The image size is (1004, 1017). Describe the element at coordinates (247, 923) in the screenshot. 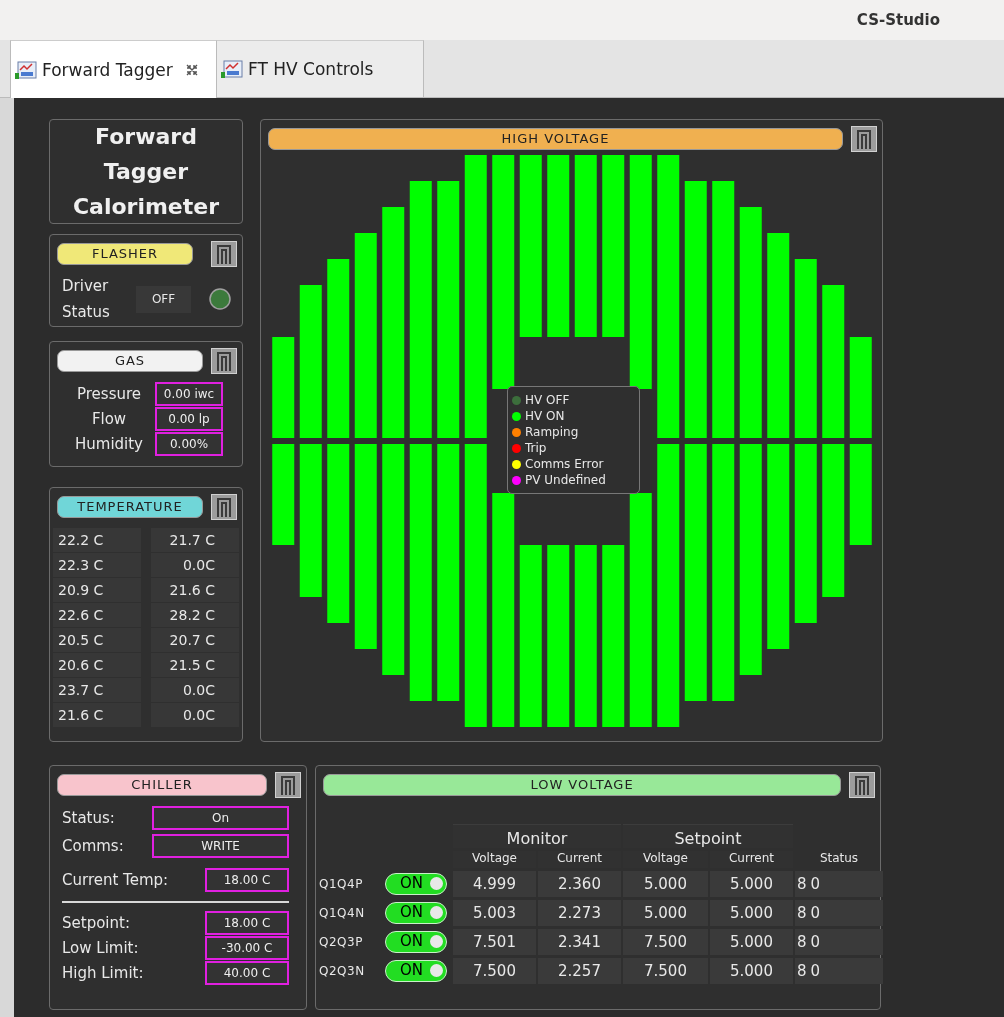

I see `input-field: 18.00 C` at that location.